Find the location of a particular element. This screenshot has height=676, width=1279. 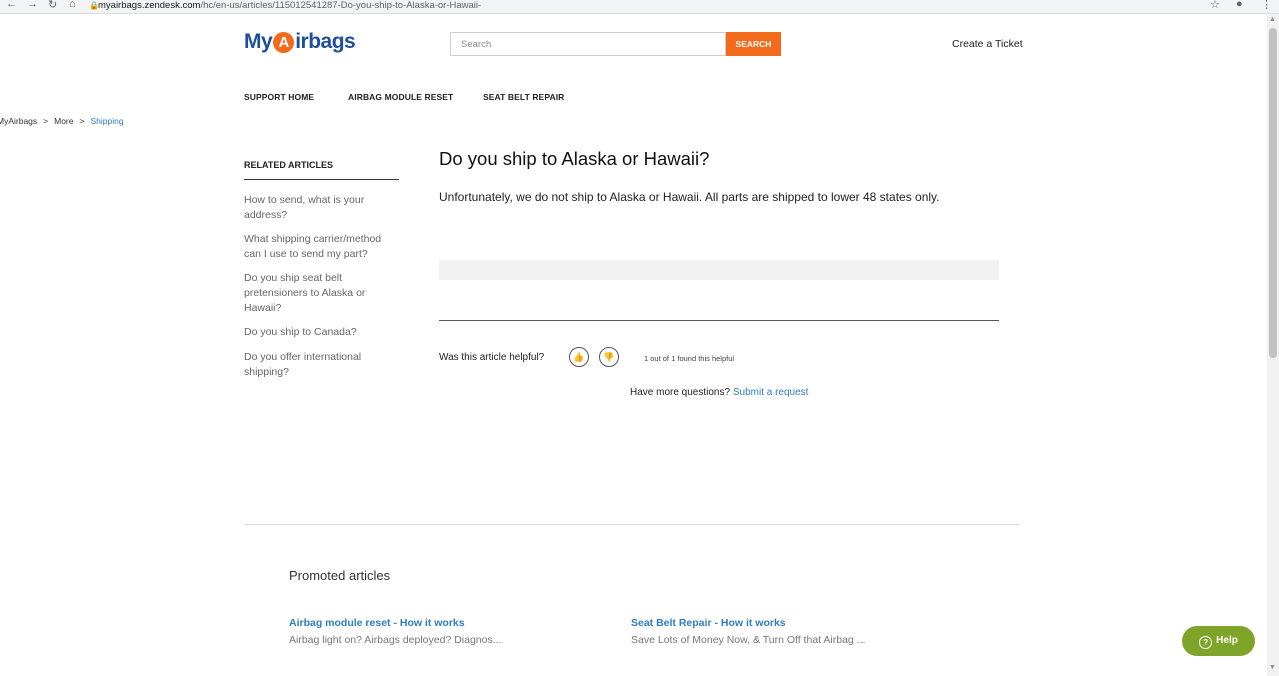

related-article-link: Do you offer international shipping? is located at coordinates (314, 365).